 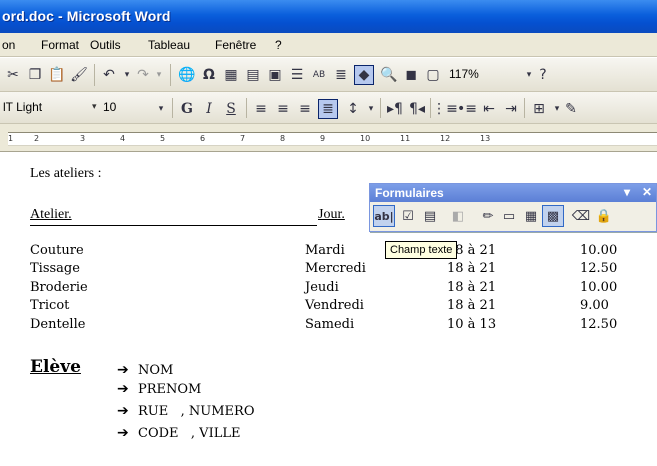 I want to click on table-row-atelier: Tricot, so click(x=50, y=305).